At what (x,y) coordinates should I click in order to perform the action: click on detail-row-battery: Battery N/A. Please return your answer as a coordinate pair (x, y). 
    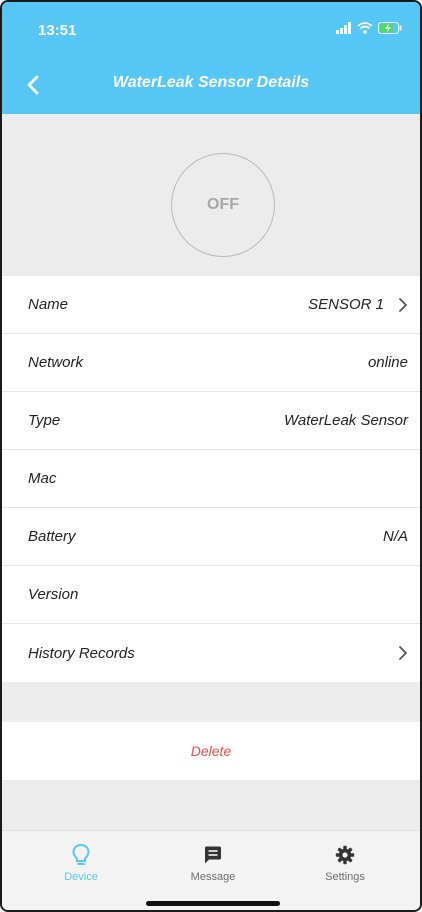
    Looking at the image, I should click on (211, 537).